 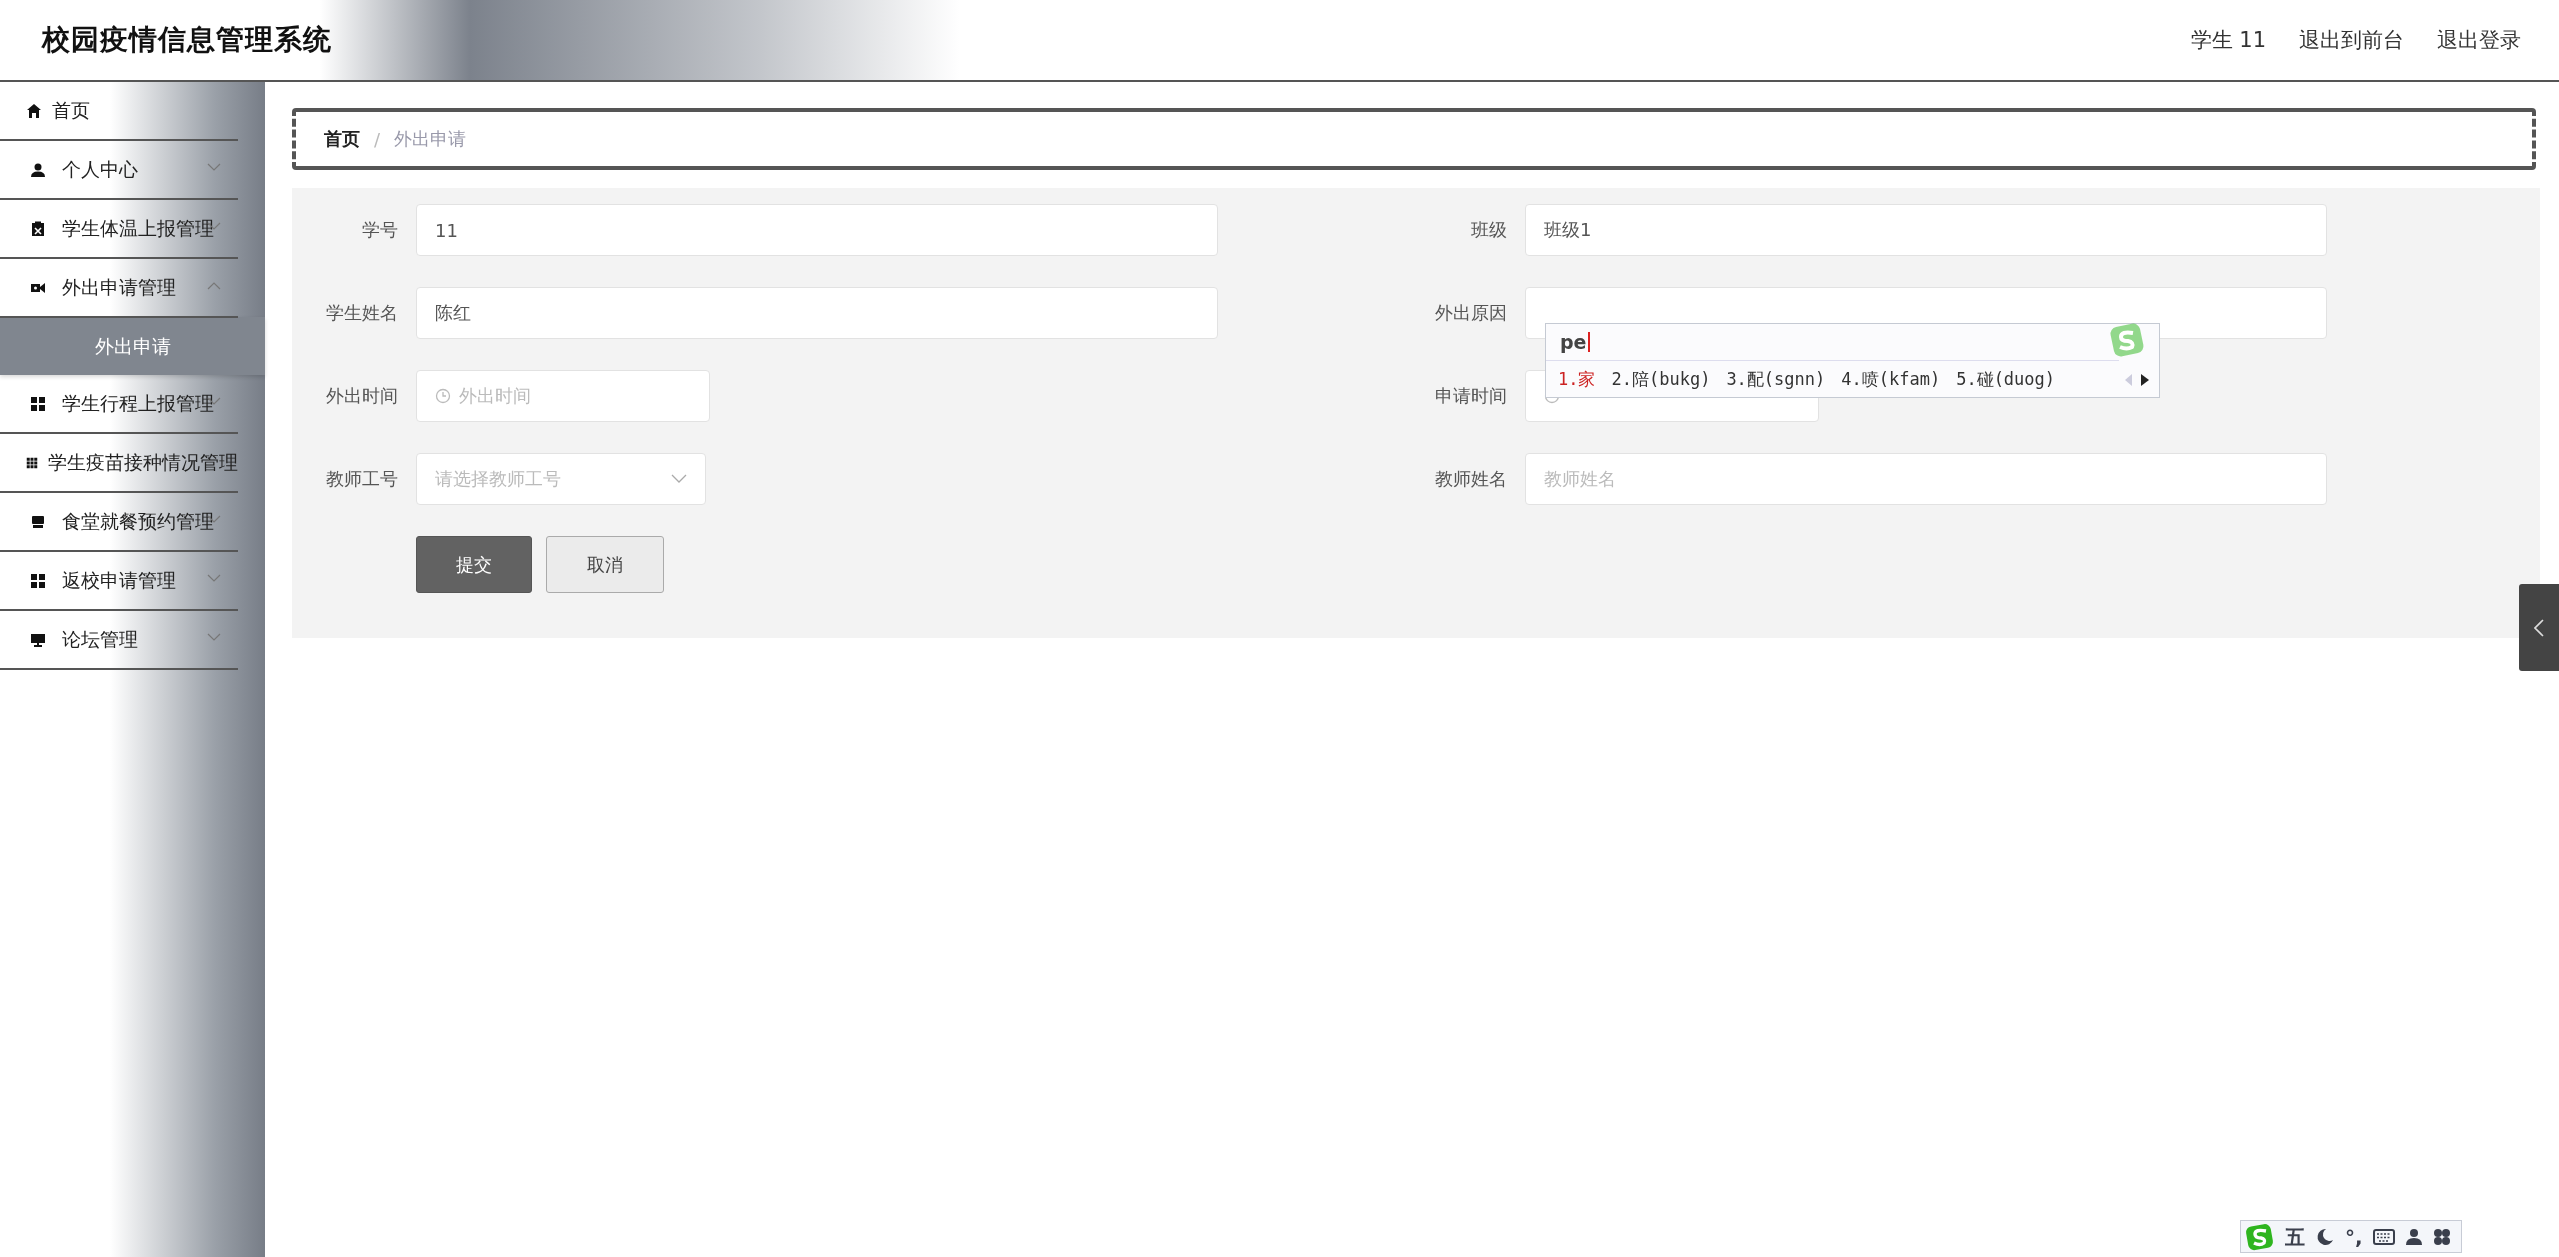 What do you see at coordinates (1470, 396) in the screenshot?
I see `field-label: 申请时间` at bounding box center [1470, 396].